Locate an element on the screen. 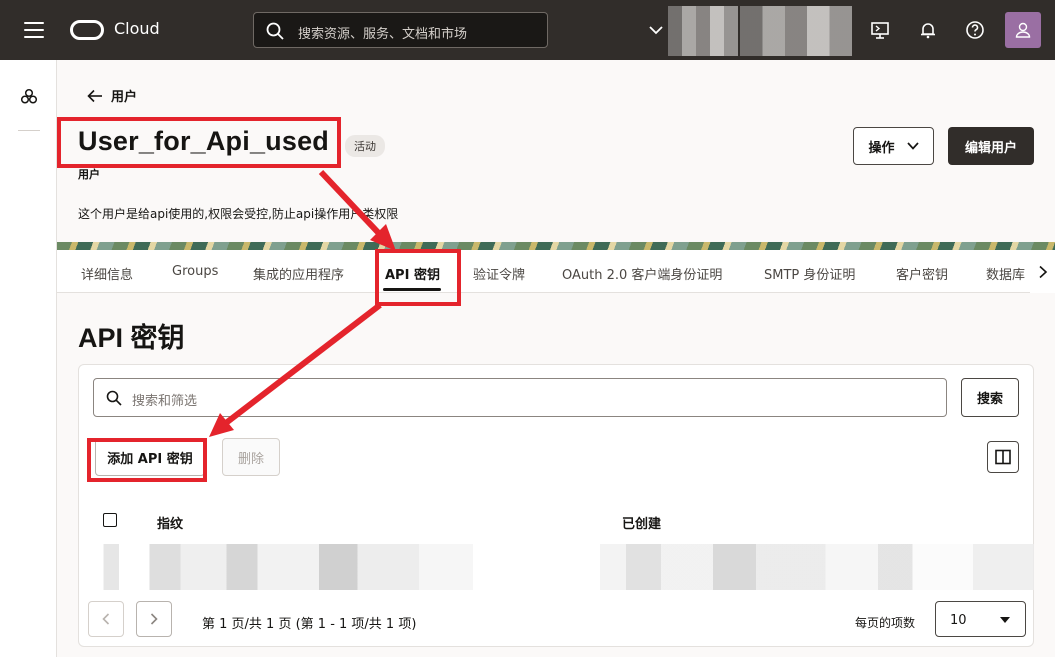 The height and width of the screenshot is (657, 1055). search-button: 搜索 is located at coordinates (990, 397).